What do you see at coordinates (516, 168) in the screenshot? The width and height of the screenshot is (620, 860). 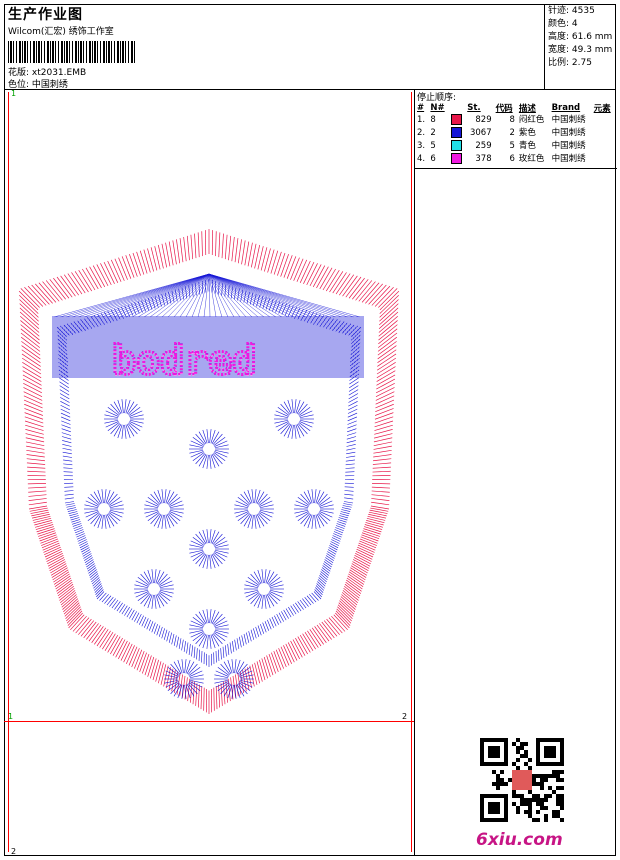 I see `panel-divider` at bounding box center [516, 168].